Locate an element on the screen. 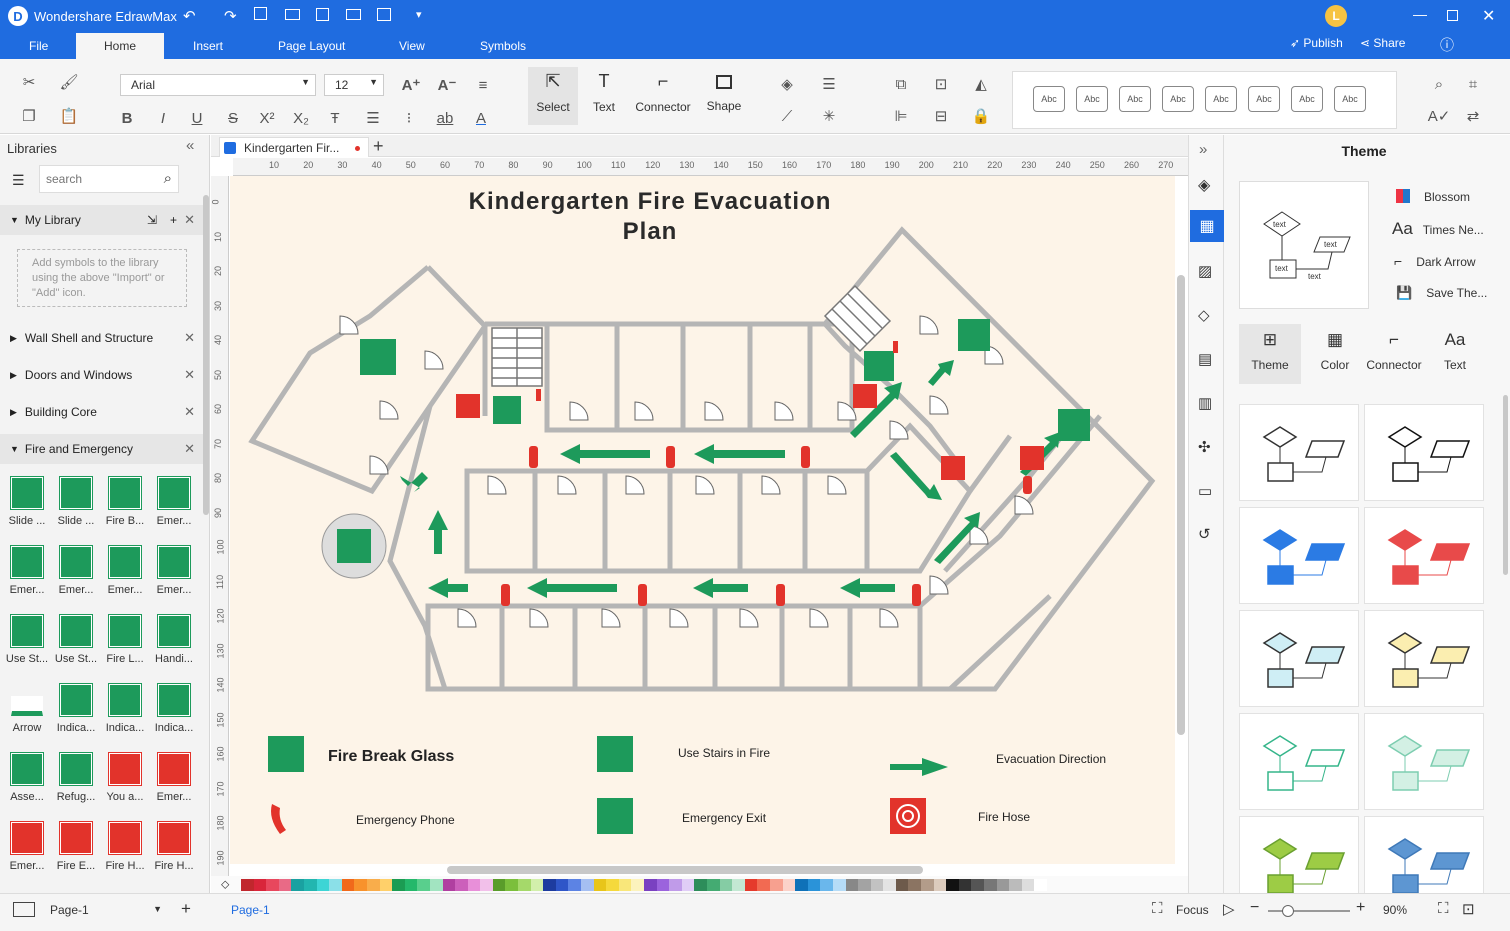 This screenshot has height=931, width=1510. menu-symbols: Symbols is located at coordinates (503, 46).